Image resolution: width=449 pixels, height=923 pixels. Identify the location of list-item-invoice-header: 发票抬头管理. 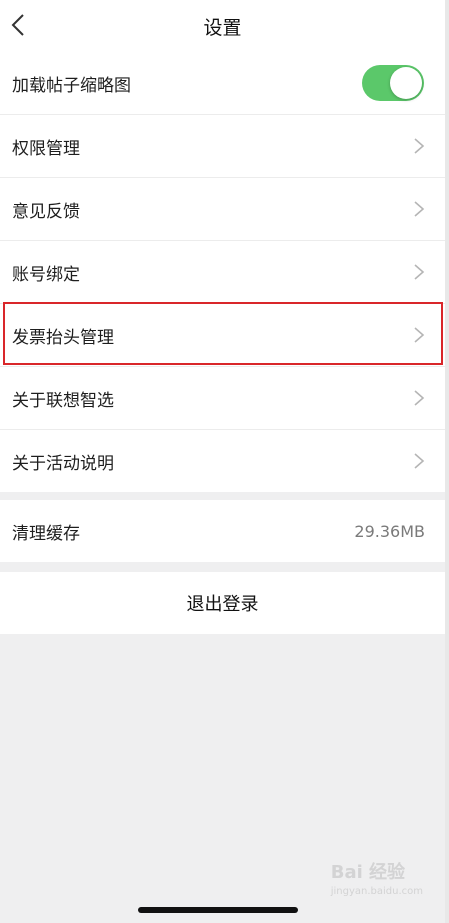
(222, 335).